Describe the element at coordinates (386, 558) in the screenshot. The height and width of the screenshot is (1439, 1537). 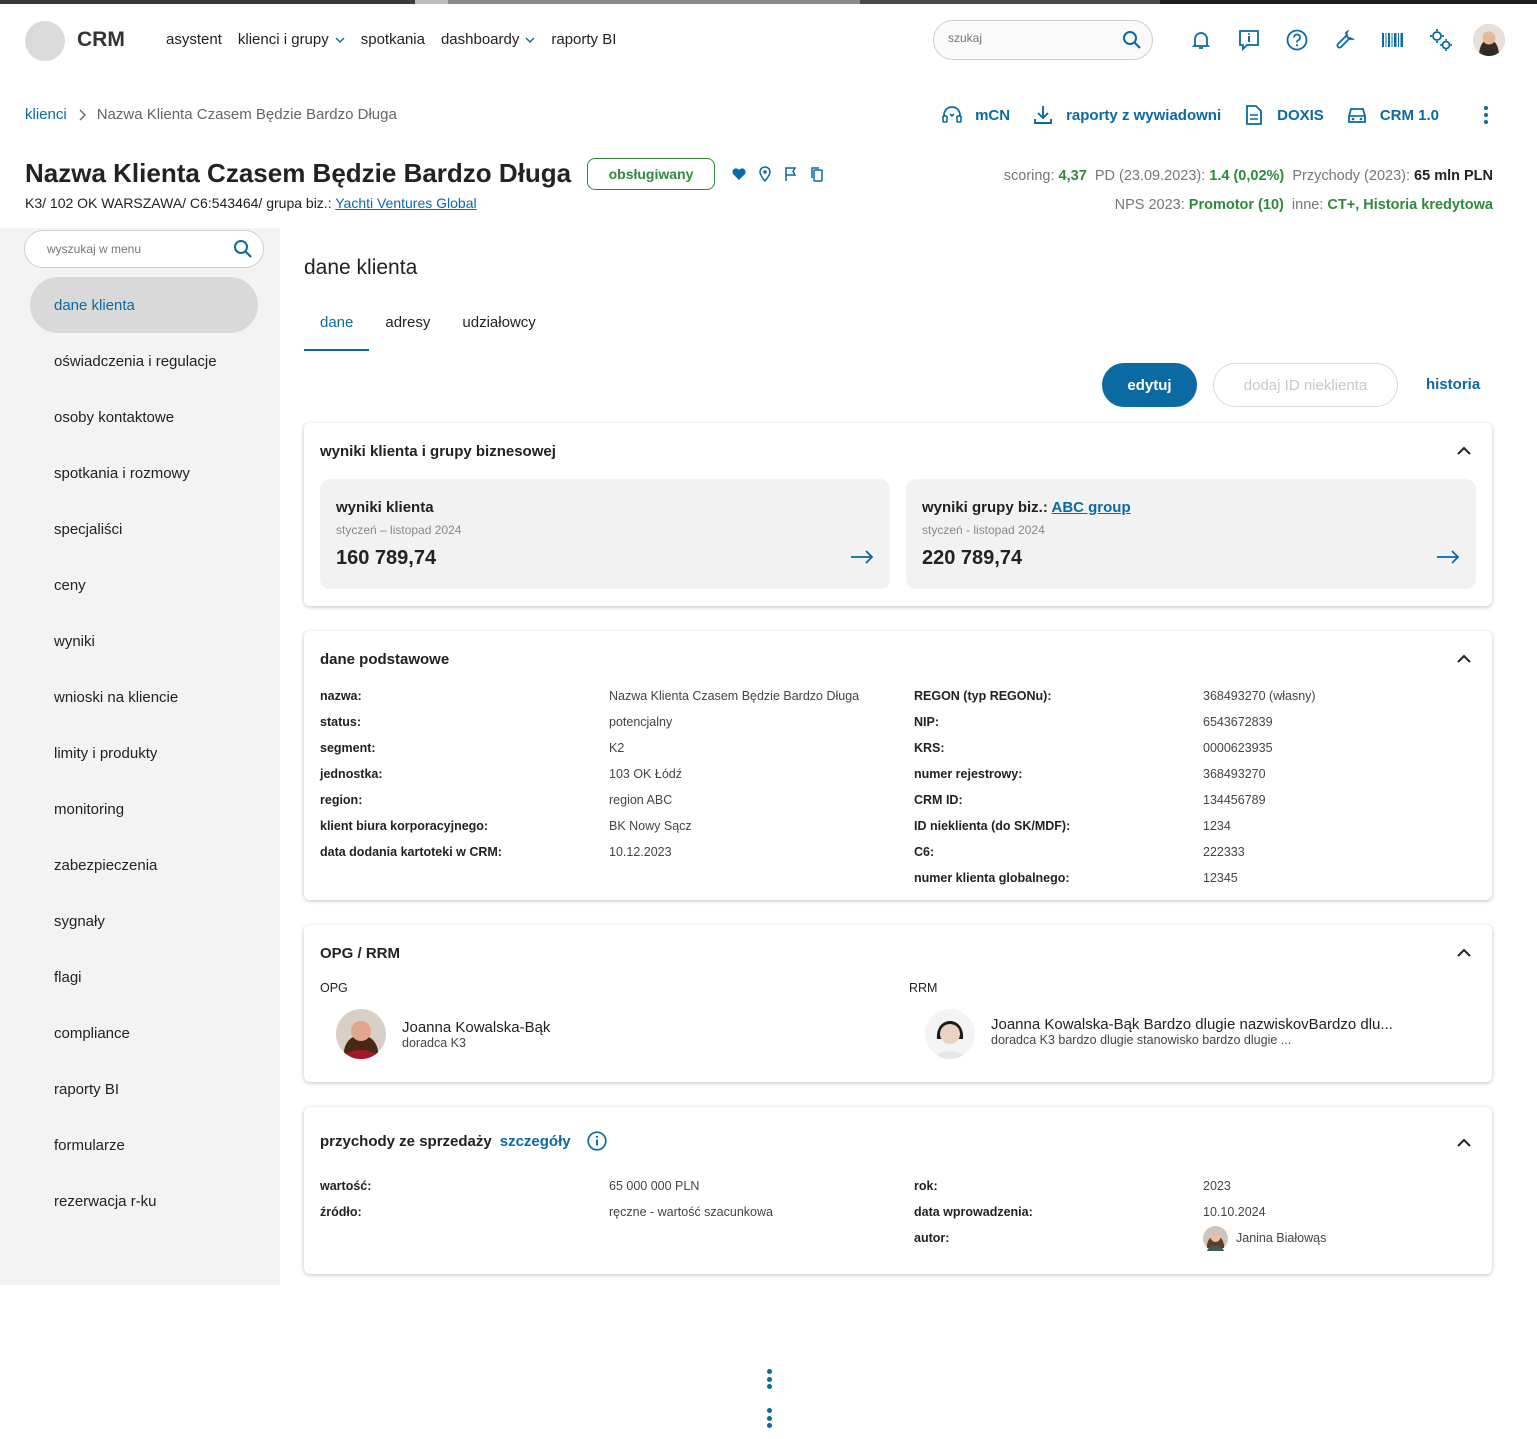
I see `client-results-value: 160 789,74` at that location.